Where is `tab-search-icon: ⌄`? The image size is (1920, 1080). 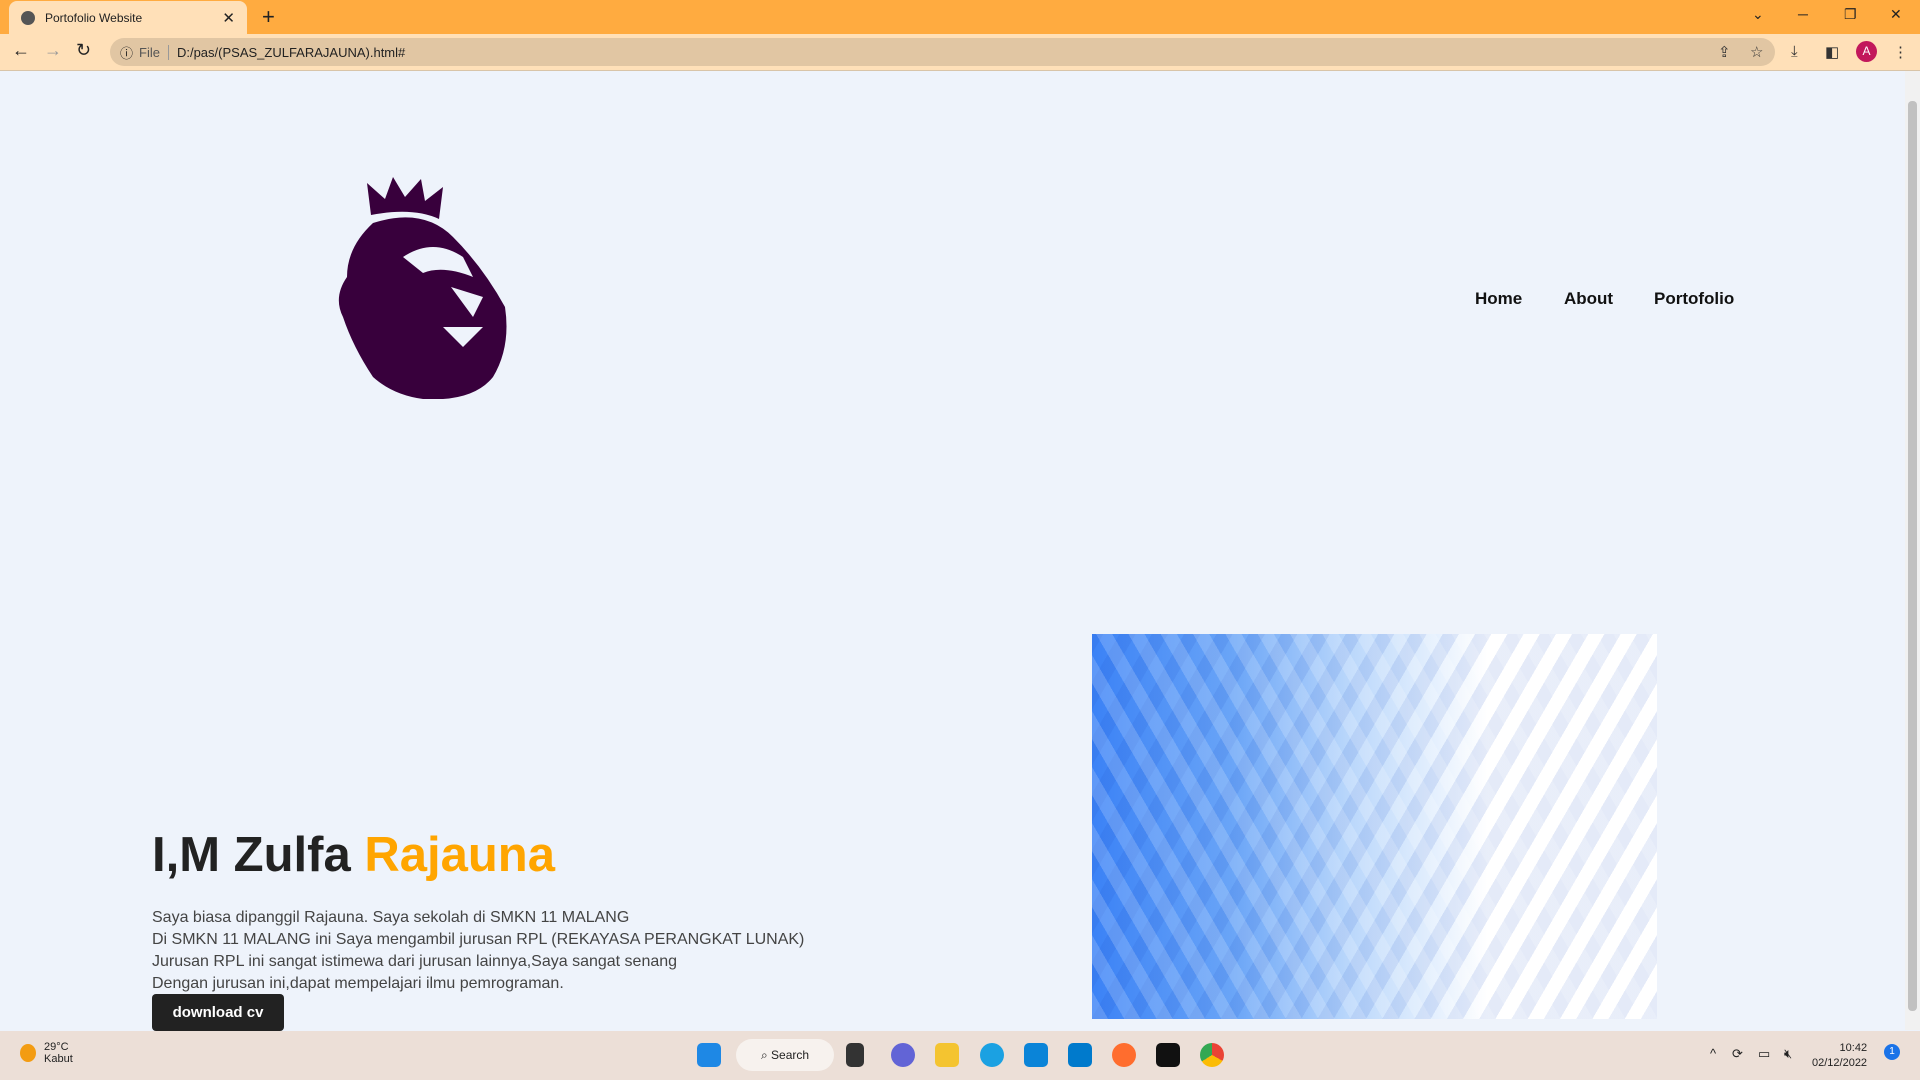 tab-search-icon: ⌄ is located at coordinates (1758, 14).